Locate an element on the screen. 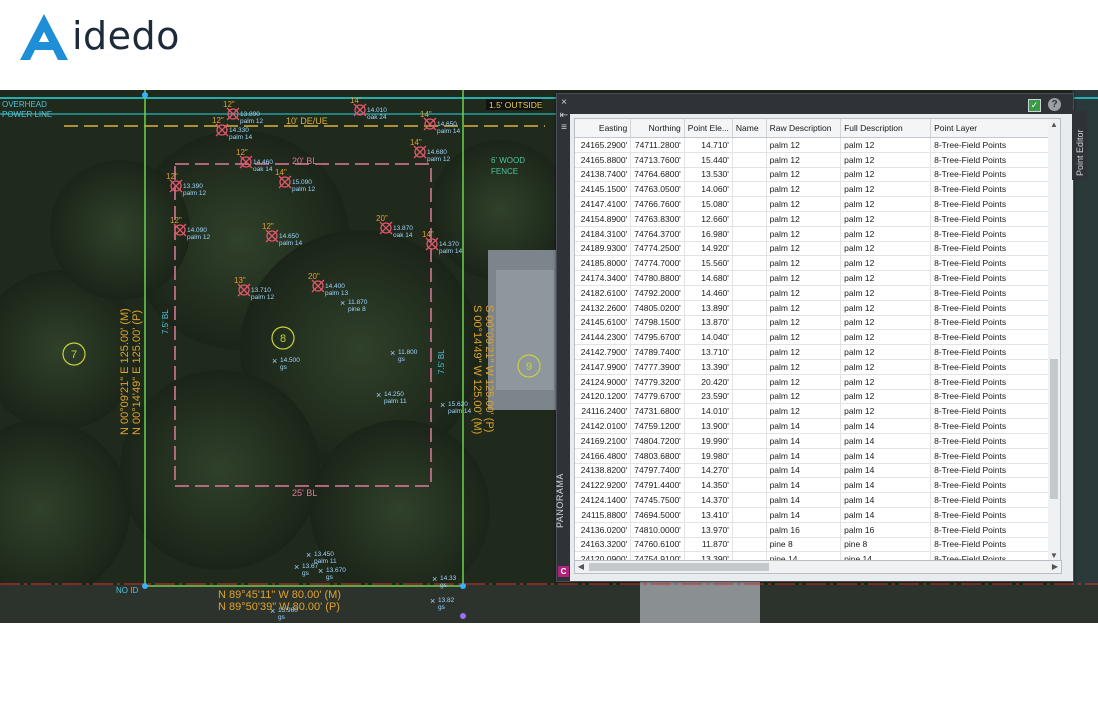 The height and width of the screenshot is (709, 1098). table-cell: 74760.6100' is located at coordinates (657, 545).